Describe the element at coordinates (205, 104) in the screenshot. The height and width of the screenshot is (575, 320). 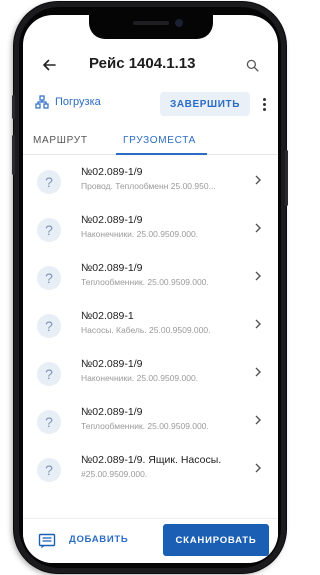
I see `finish-button: ЗАВЕРШИТЬ` at that location.